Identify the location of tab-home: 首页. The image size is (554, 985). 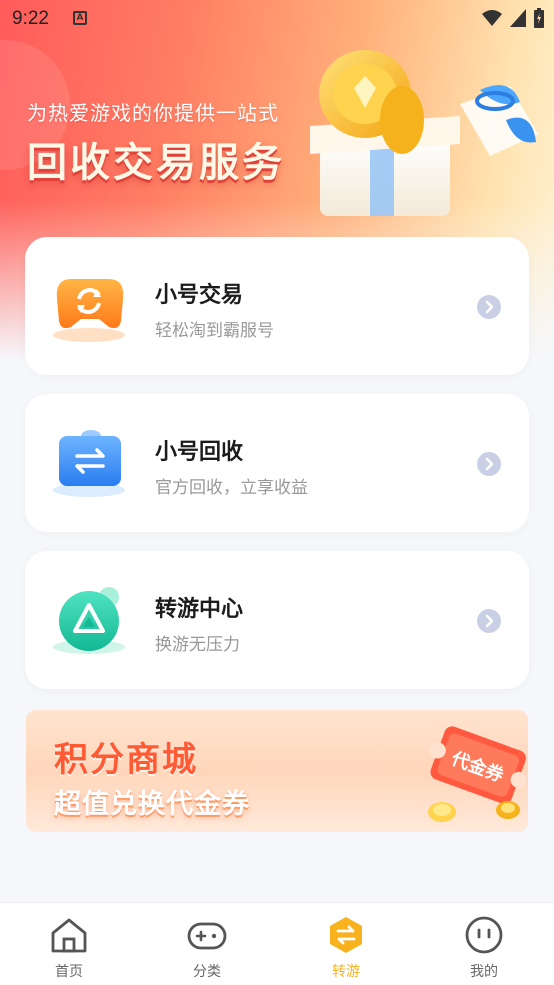
(69, 944).